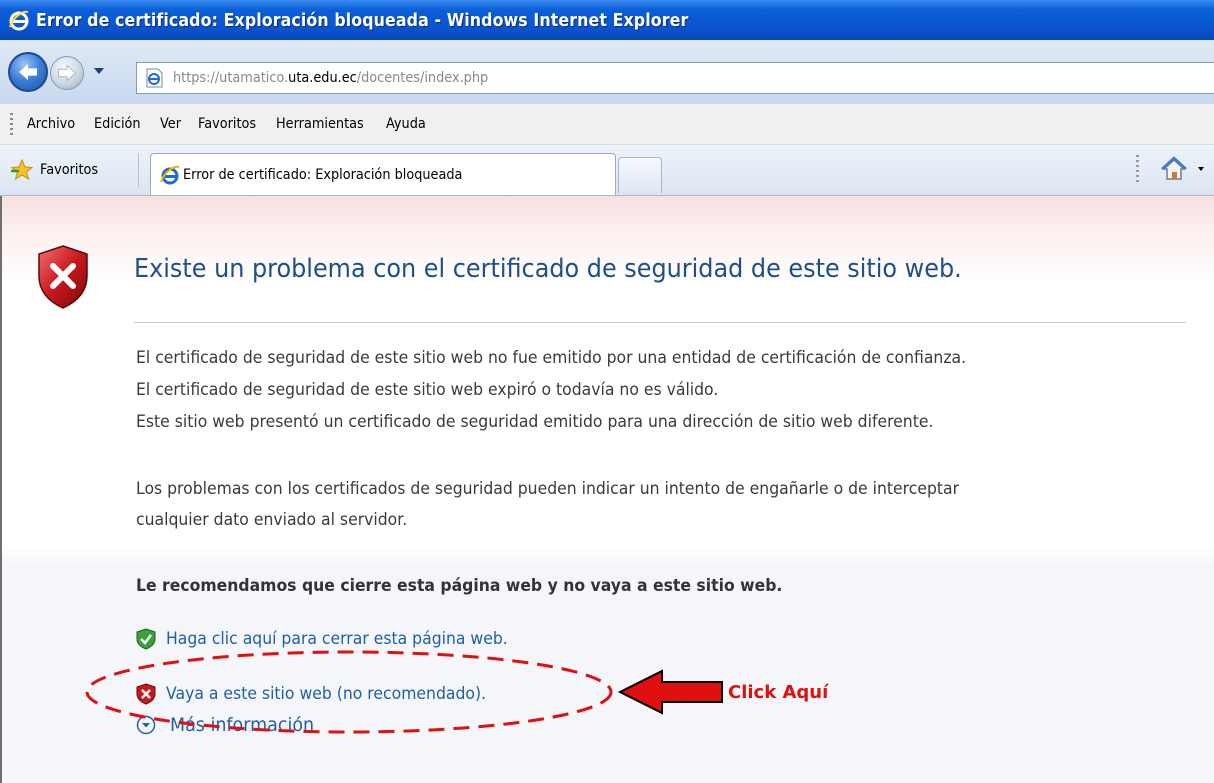 Image resolution: width=1214 pixels, height=783 pixels. I want to click on continue-to-site-link: Vaya a este sitio web (no recomendado)., so click(325, 694).